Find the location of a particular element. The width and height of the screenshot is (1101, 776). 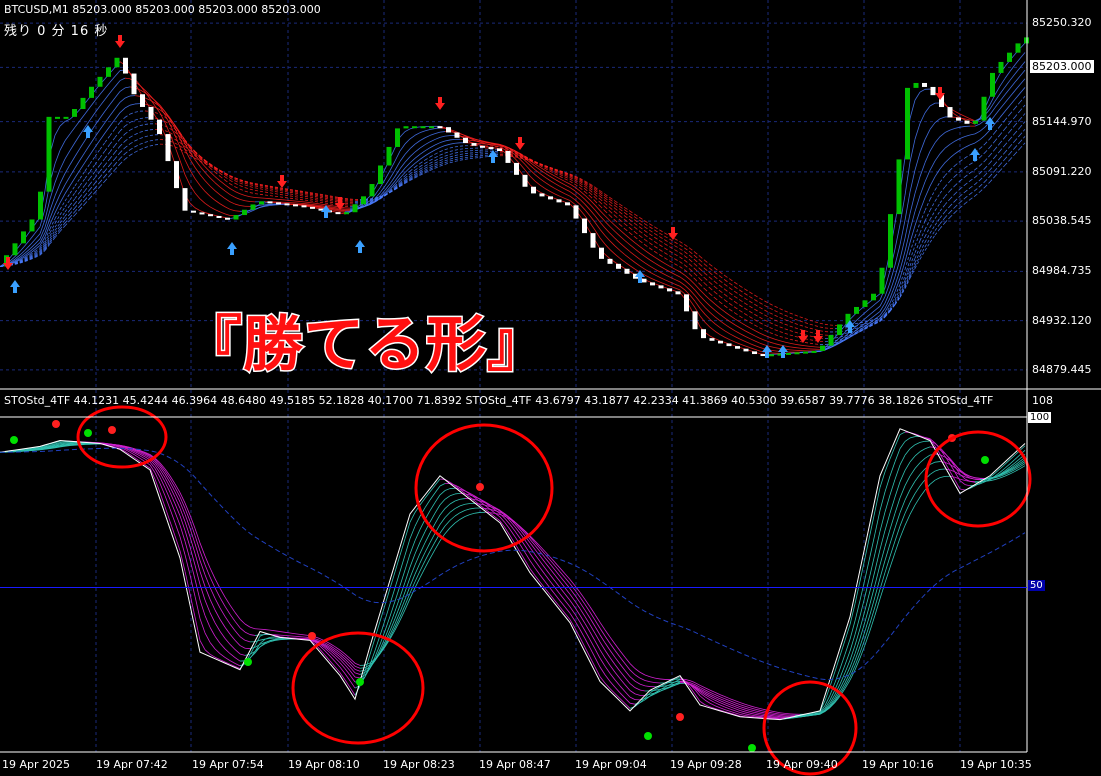

time-label: 19 Apr 08:10 is located at coordinates (324, 764).